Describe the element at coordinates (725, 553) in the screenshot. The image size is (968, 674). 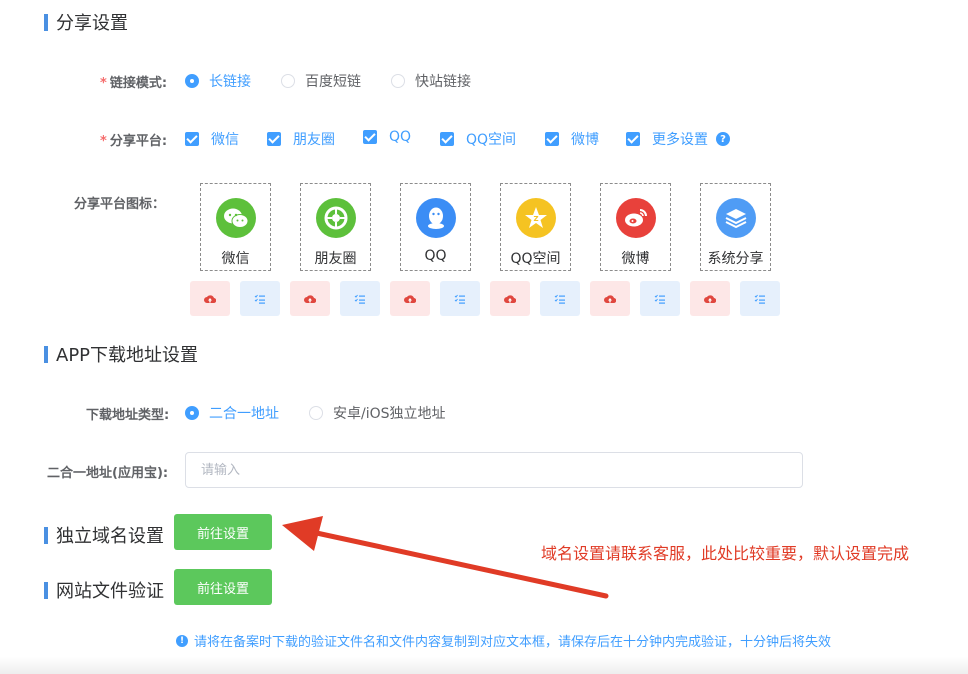
I see `annotation-text: 域名设置请联系客服，此处比较重要，默认设置完成` at that location.